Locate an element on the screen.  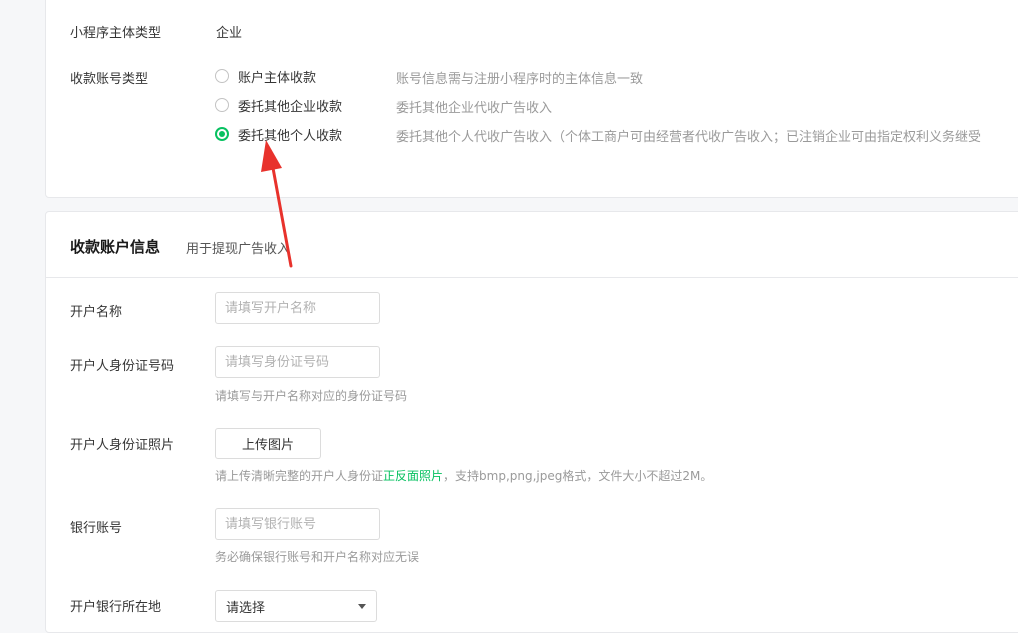
subject-type-label: 小程序主体类型 is located at coordinates (116, 33).